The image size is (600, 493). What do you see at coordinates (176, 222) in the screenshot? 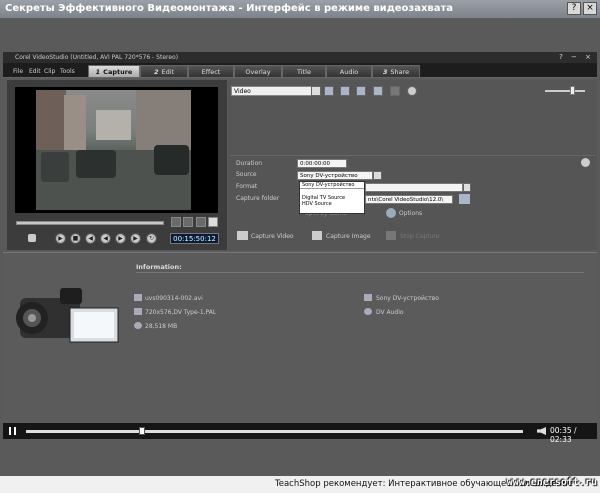
I see `mark-in-button` at bounding box center [176, 222].